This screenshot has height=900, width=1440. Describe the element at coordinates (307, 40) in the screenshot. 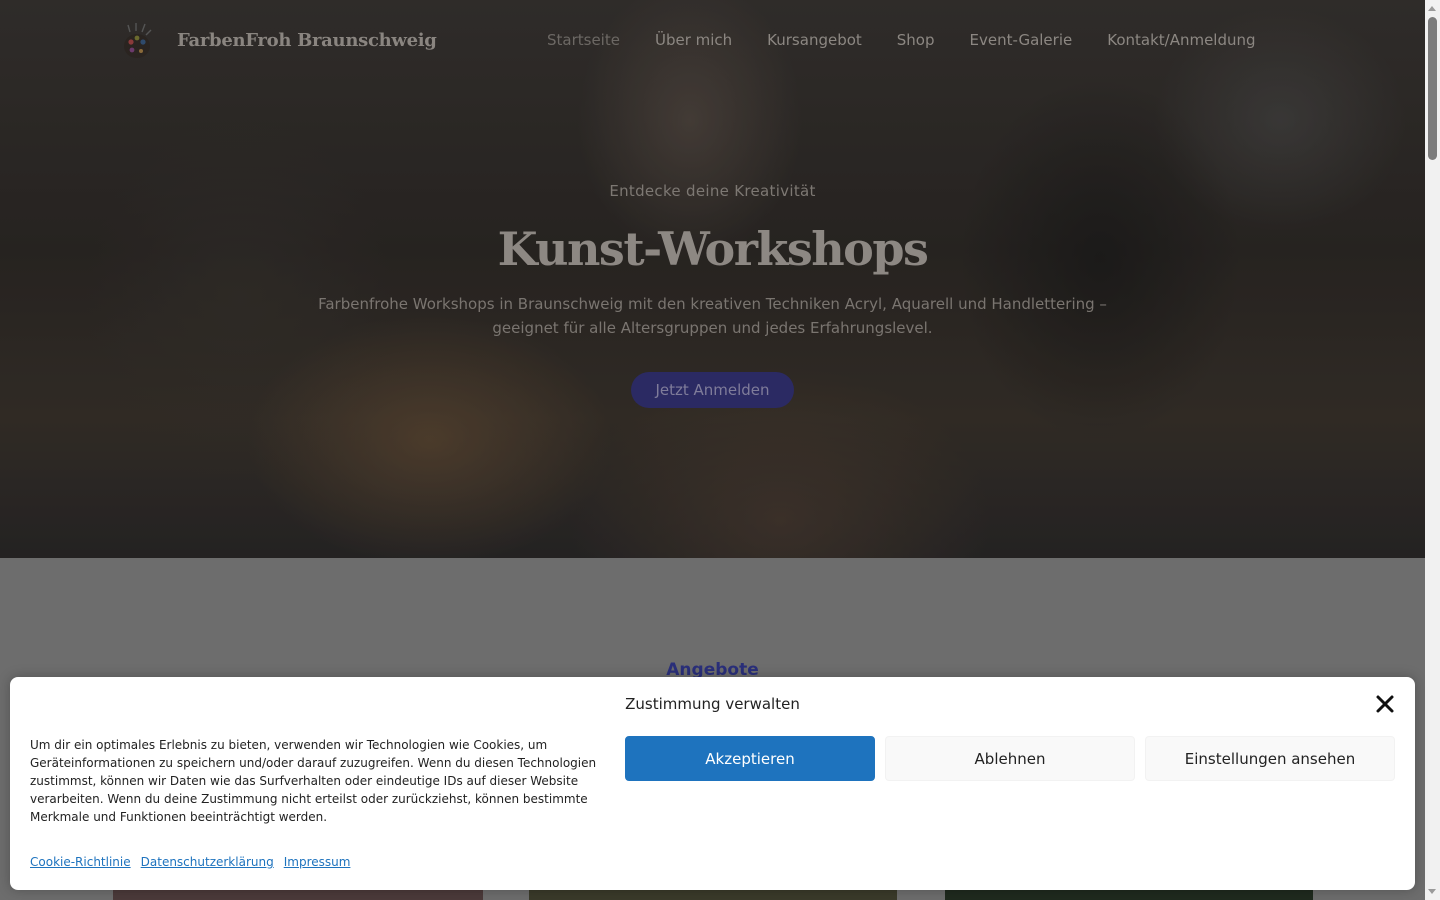

I see `site-brand: FarbenFroh Braunschweig` at that location.